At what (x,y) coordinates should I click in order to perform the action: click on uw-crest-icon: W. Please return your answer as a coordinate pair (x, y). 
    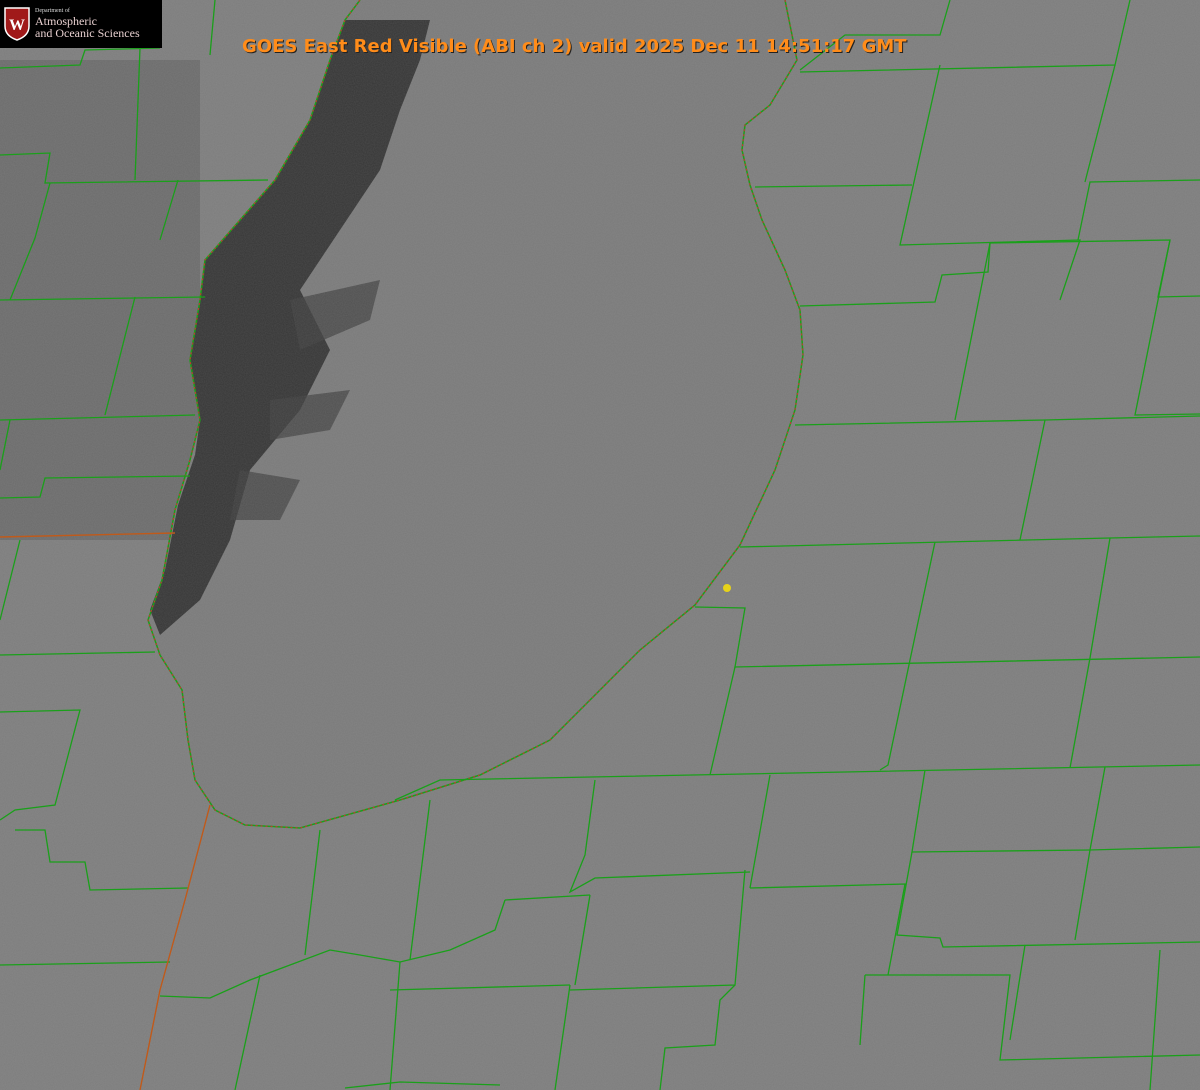
    Looking at the image, I should click on (17, 24).